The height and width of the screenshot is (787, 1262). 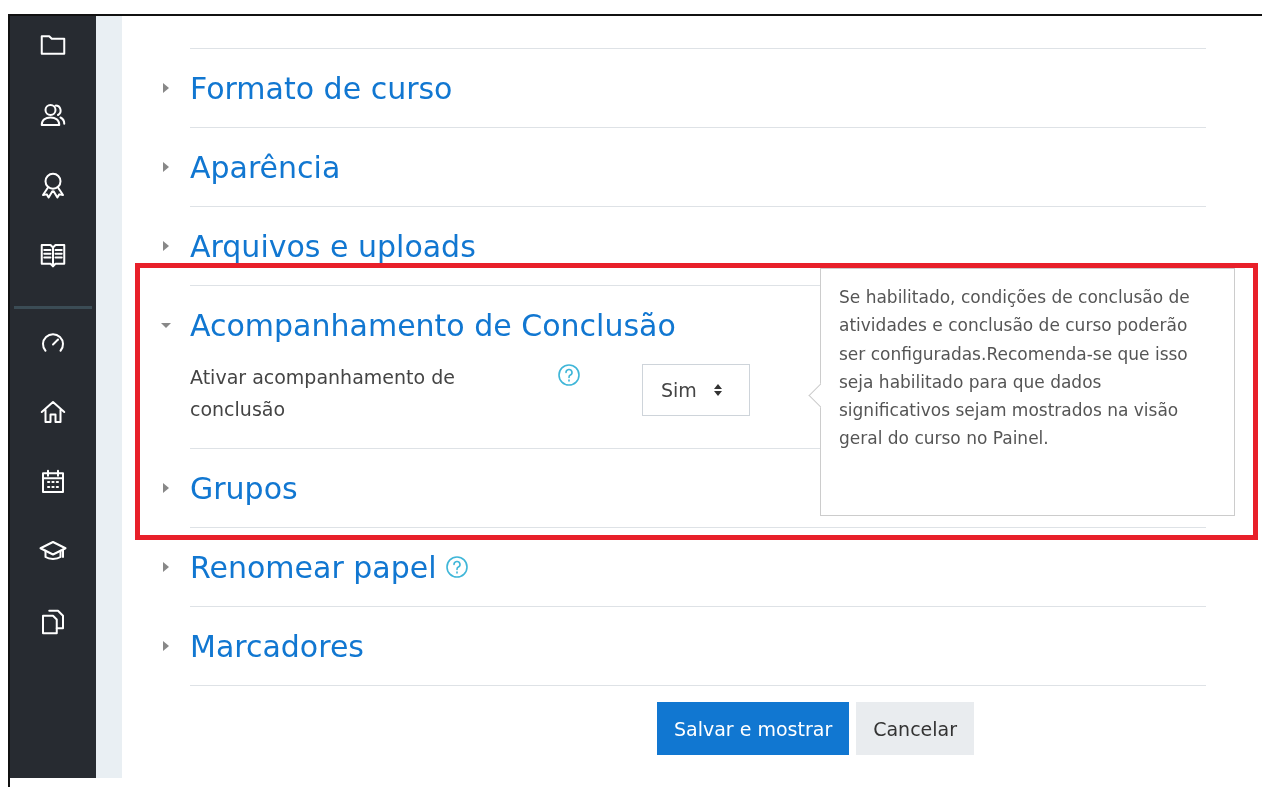 What do you see at coordinates (433, 325) in the screenshot?
I see `section-title: Acompanhamento de Conclusão` at bounding box center [433, 325].